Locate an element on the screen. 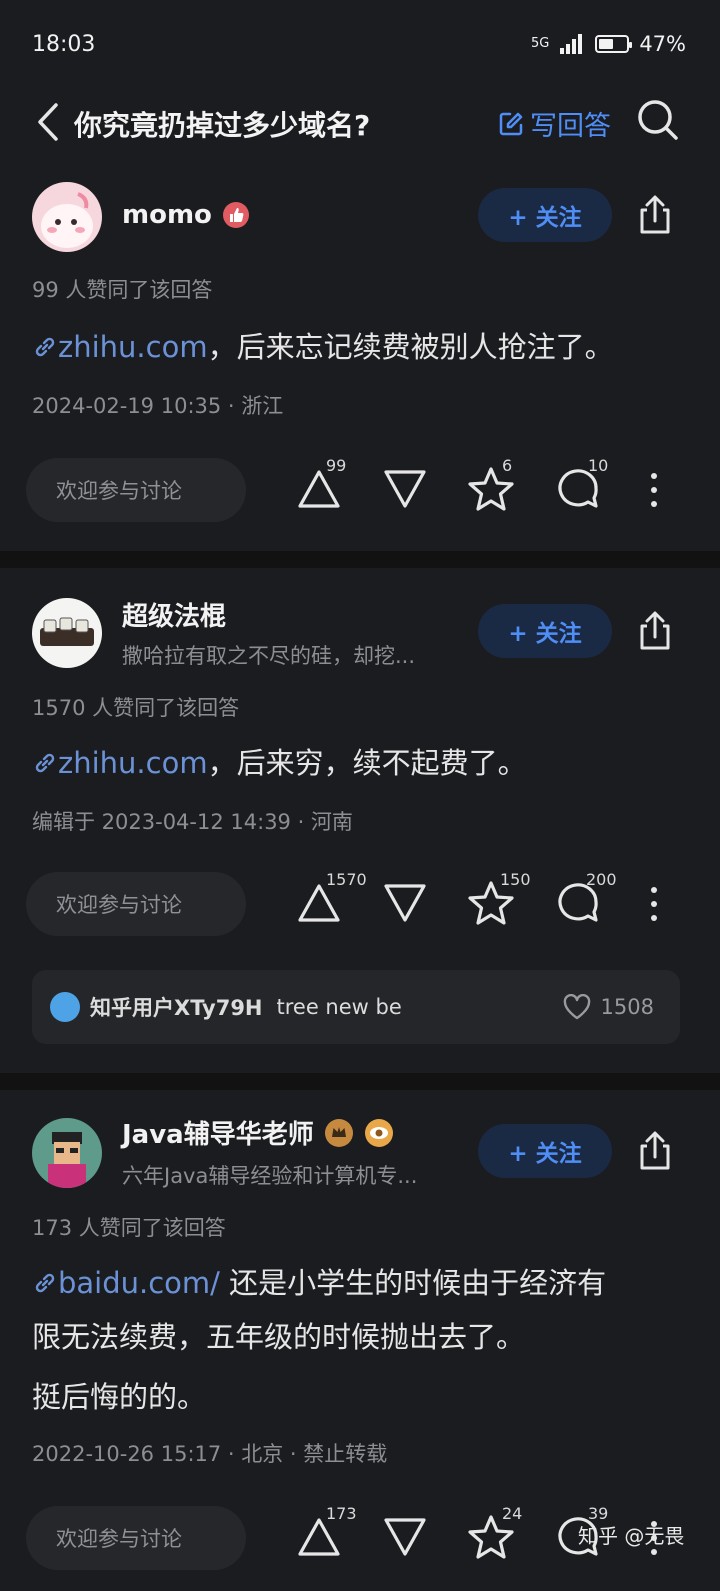  upvote-count: 99 is located at coordinates (336, 465).